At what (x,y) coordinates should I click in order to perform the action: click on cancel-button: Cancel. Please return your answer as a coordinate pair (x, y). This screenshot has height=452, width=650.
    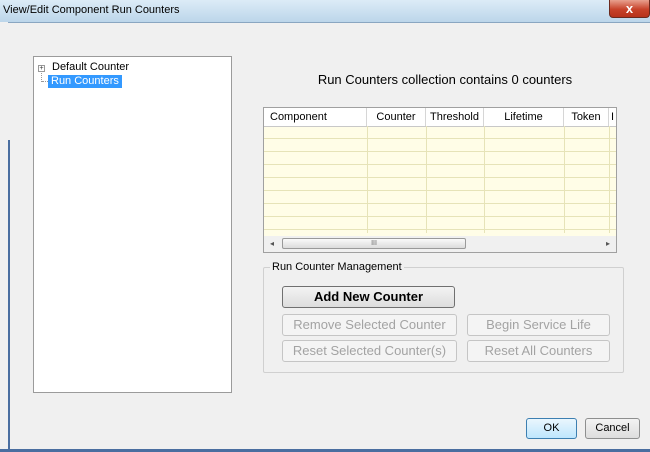
    Looking at the image, I should click on (612, 428).